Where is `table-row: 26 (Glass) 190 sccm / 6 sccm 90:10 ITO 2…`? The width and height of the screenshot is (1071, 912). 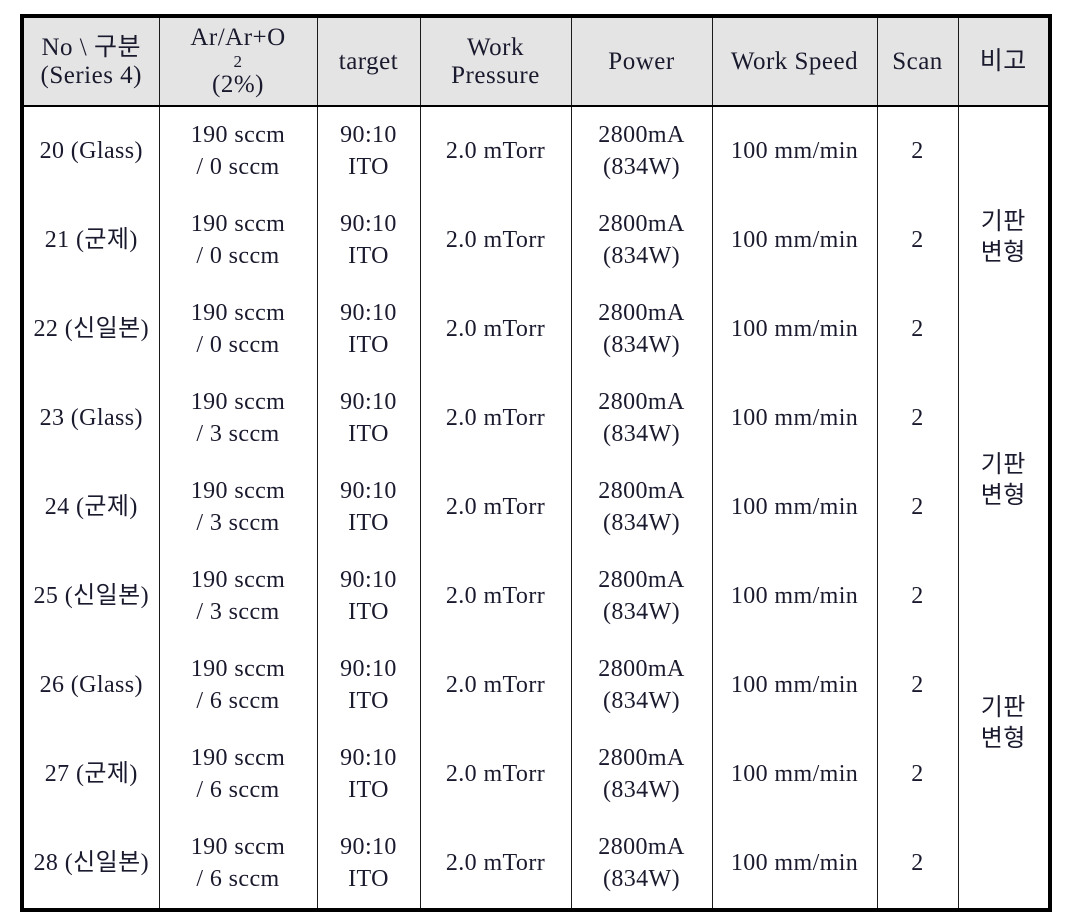 table-row: 26 (Glass) 190 sccm / 6 sccm 90:10 ITO 2… is located at coordinates (536, 686).